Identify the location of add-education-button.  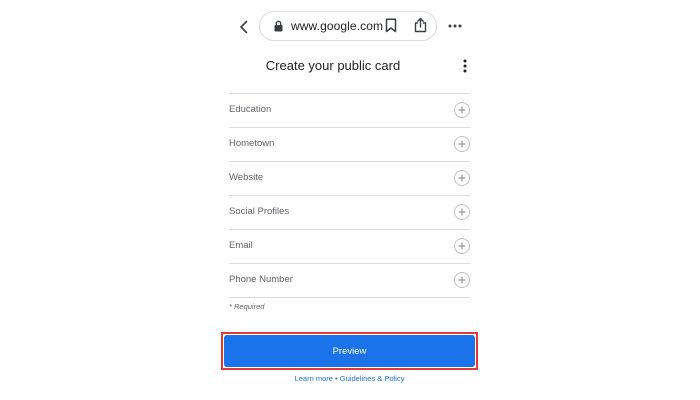
(462, 110).